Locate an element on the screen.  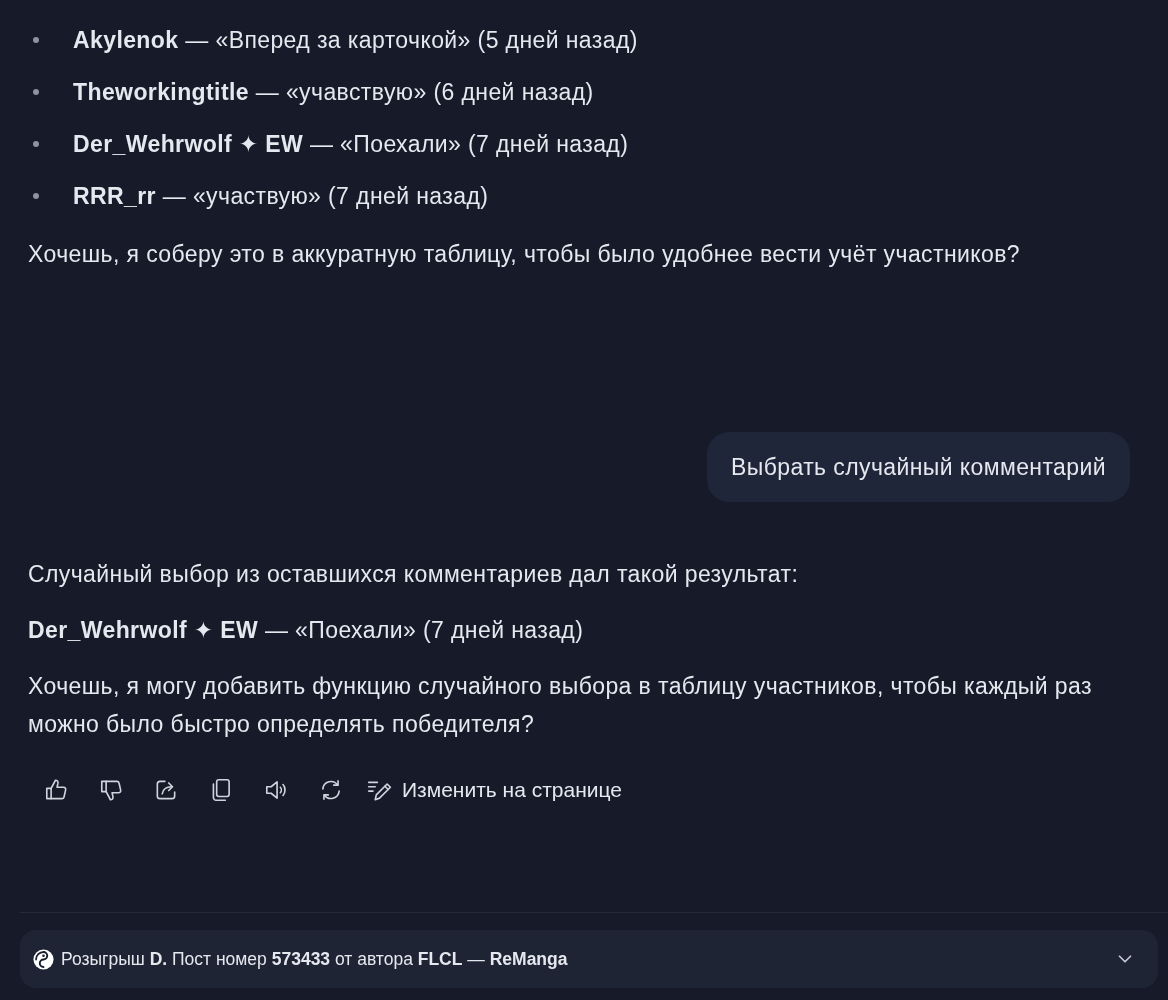
source-title: Розыгрыш D. Пост номер 573433 от автора FLCL — ReManga is located at coordinates (315, 959).